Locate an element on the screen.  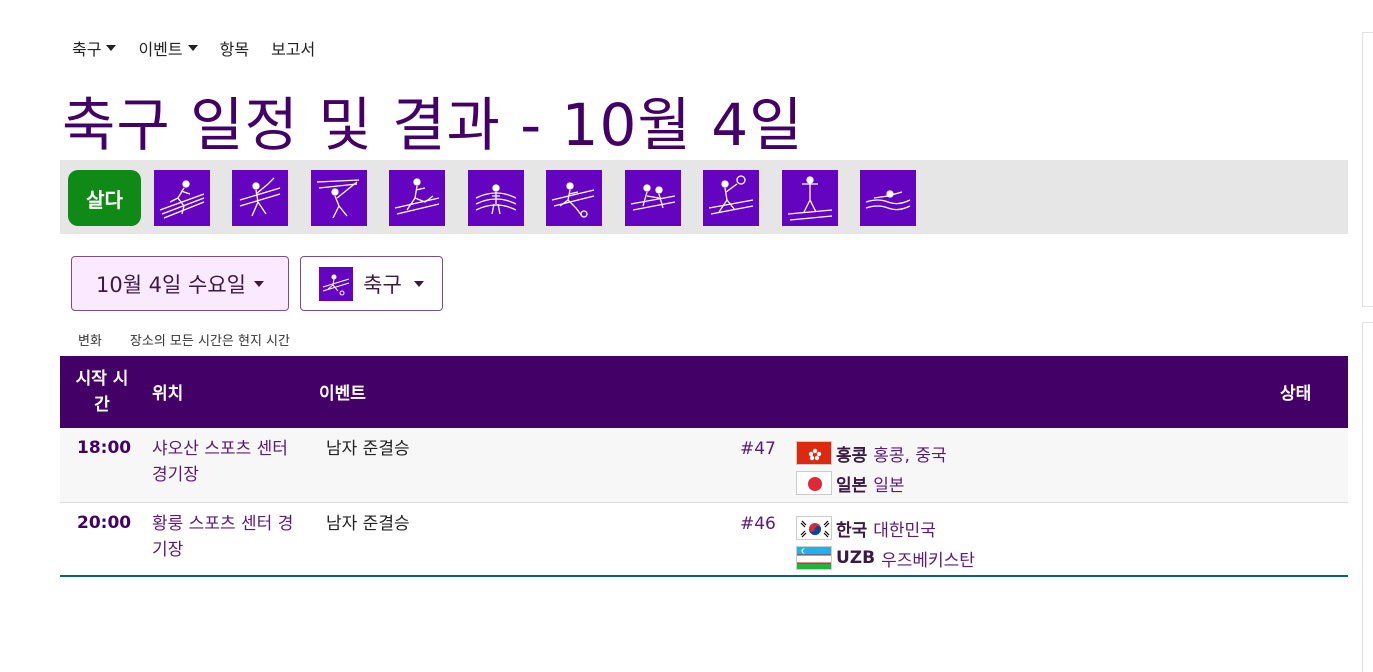
weightlifting-icon is located at coordinates (496, 198).